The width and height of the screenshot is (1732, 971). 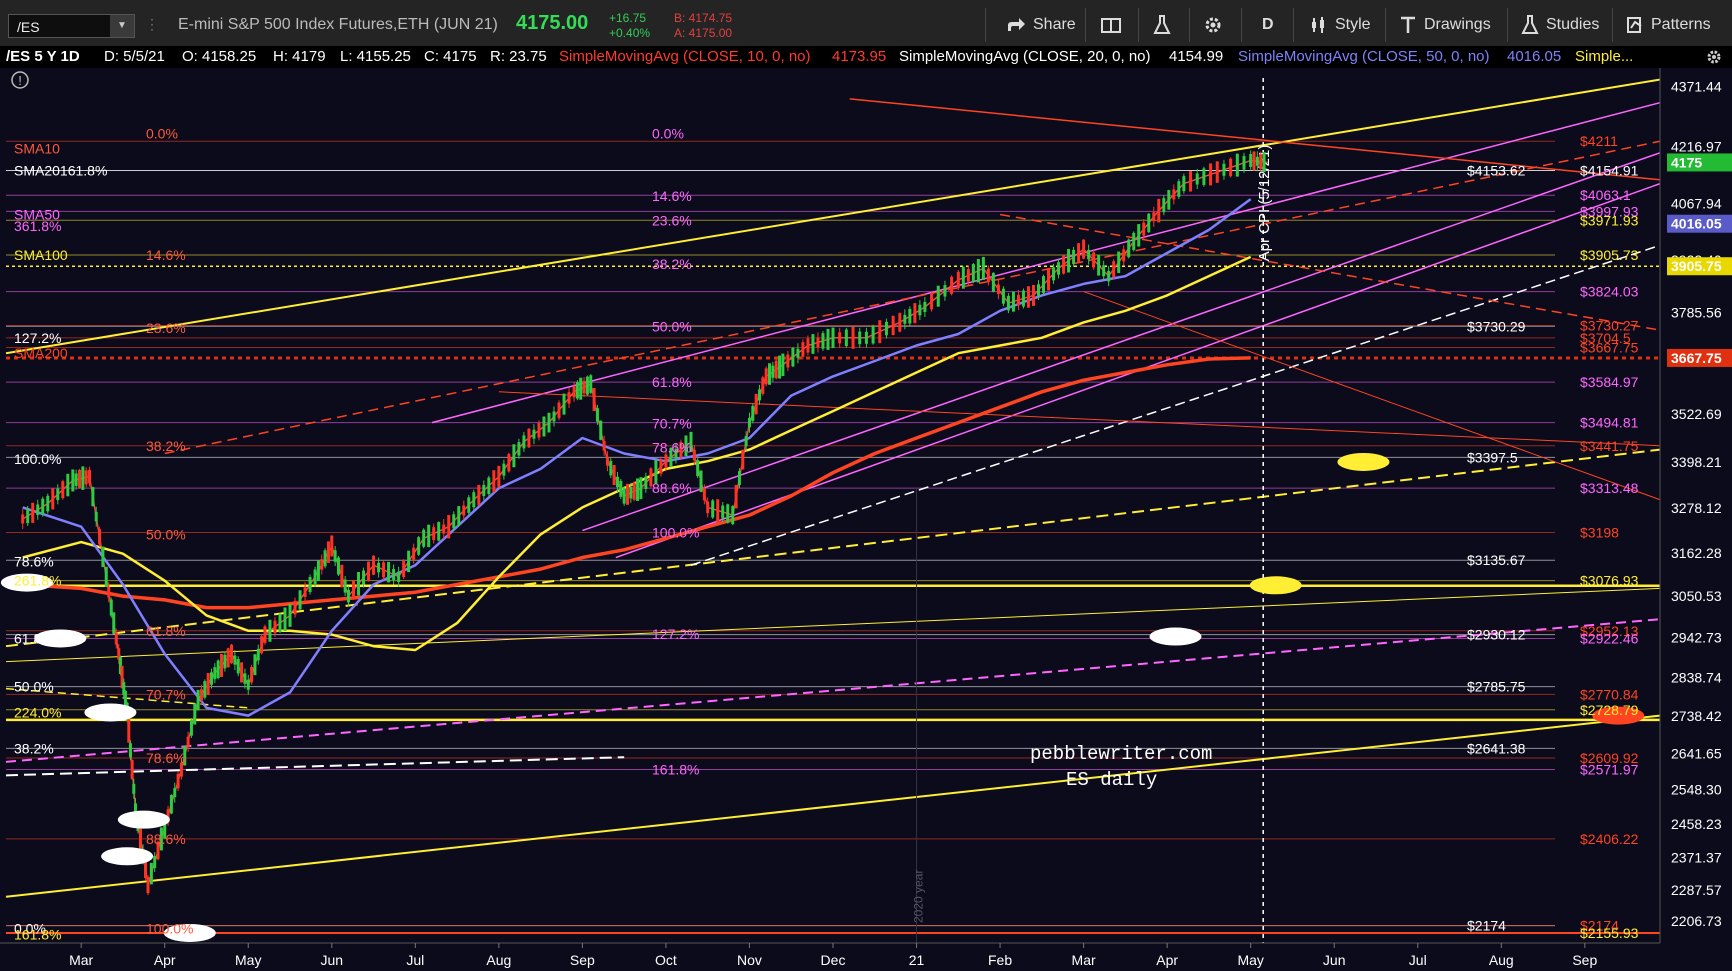 I want to click on share-button: Share, so click(x=1041, y=25).